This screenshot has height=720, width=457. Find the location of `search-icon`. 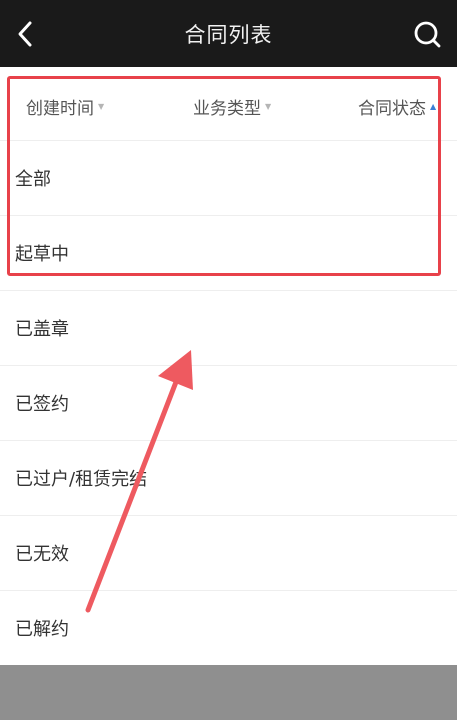

search-icon is located at coordinates (427, 34).